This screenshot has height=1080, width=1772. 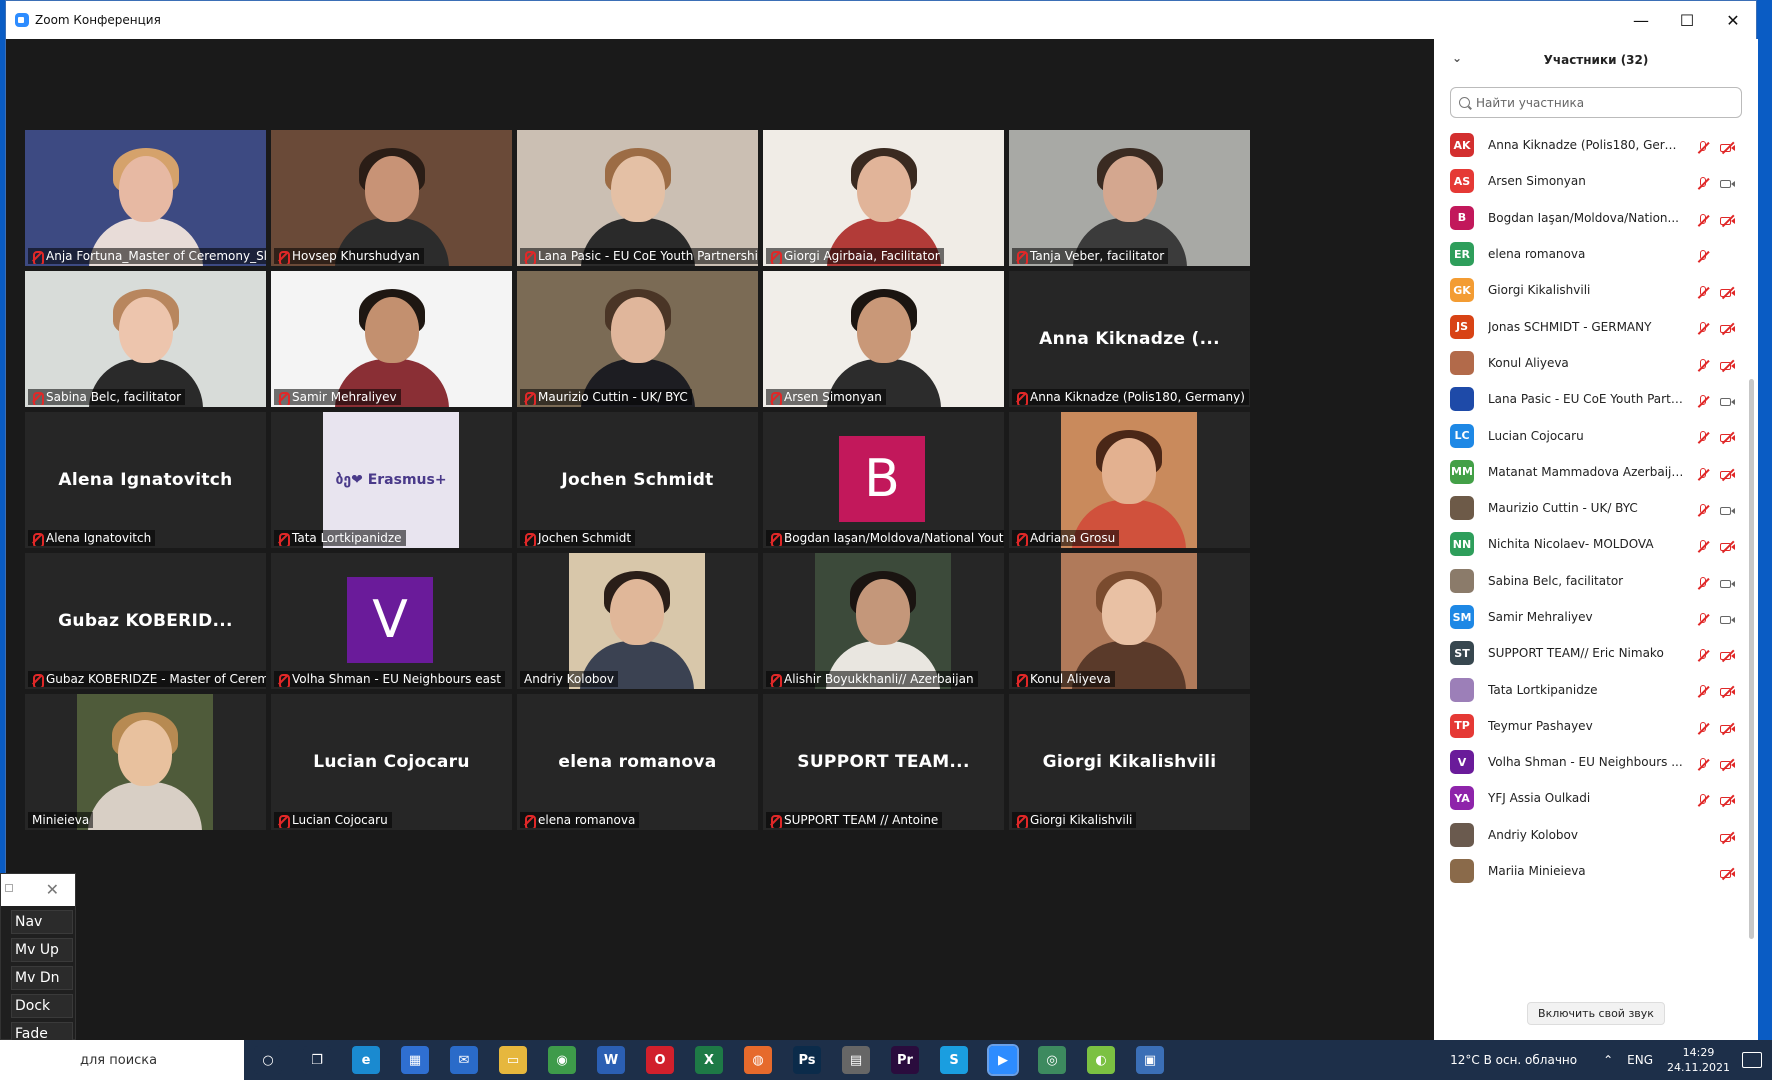 What do you see at coordinates (883, 339) in the screenshot?
I see `participant-tile: Arsen Simonyan` at bounding box center [883, 339].